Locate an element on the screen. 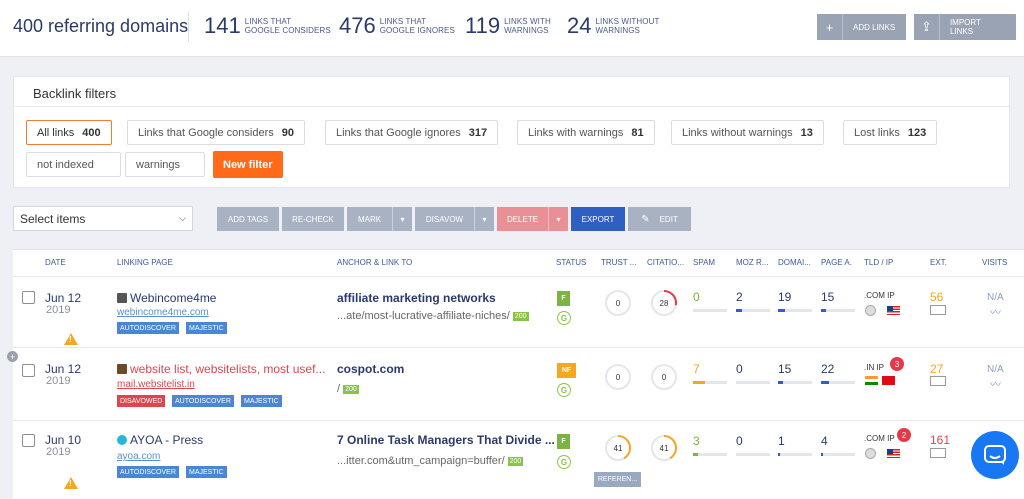 Image resolution: width=1024 pixels, height=499 pixels. linking-page-url: mail.websitelist.in is located at coordinates (156, 384).